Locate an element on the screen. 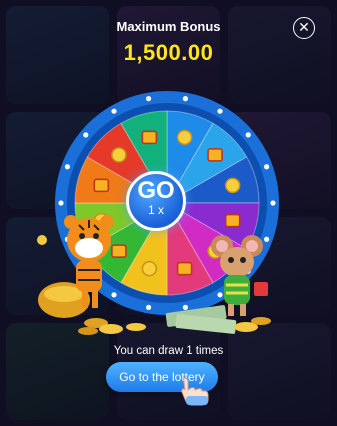 This screenshot has height=426, width=337. close-icon: ✕ is located at coordinates (304, 27).